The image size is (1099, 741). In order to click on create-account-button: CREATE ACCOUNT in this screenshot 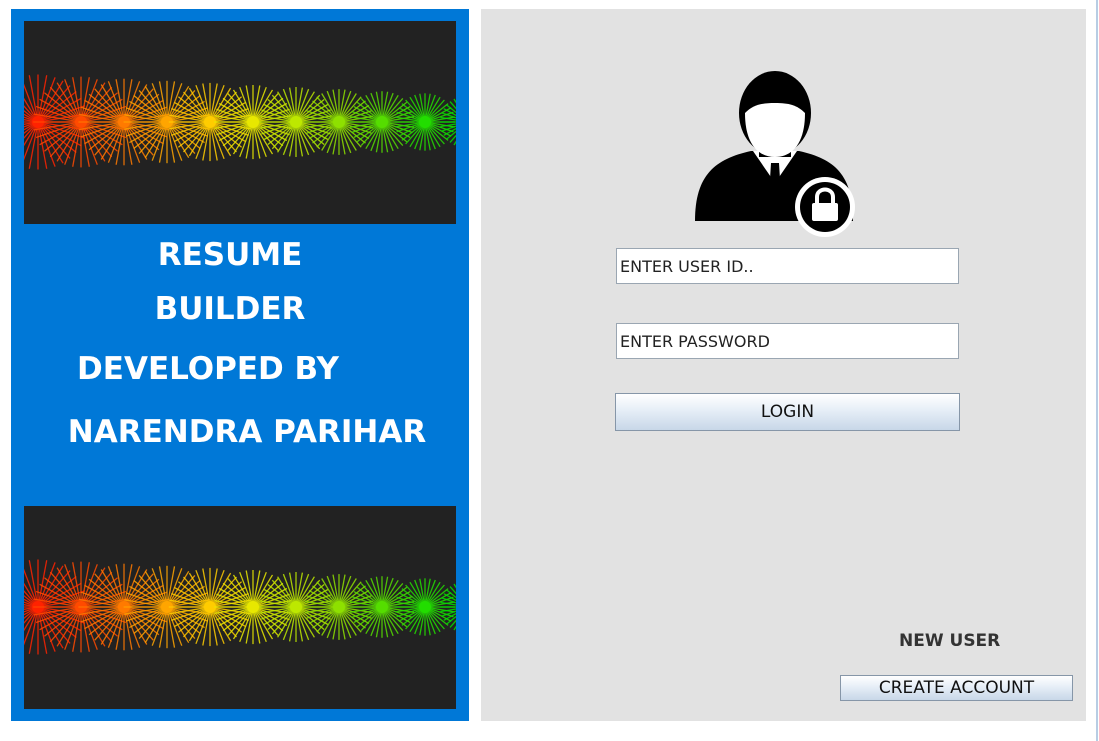, I will do `click(956, 688)`.